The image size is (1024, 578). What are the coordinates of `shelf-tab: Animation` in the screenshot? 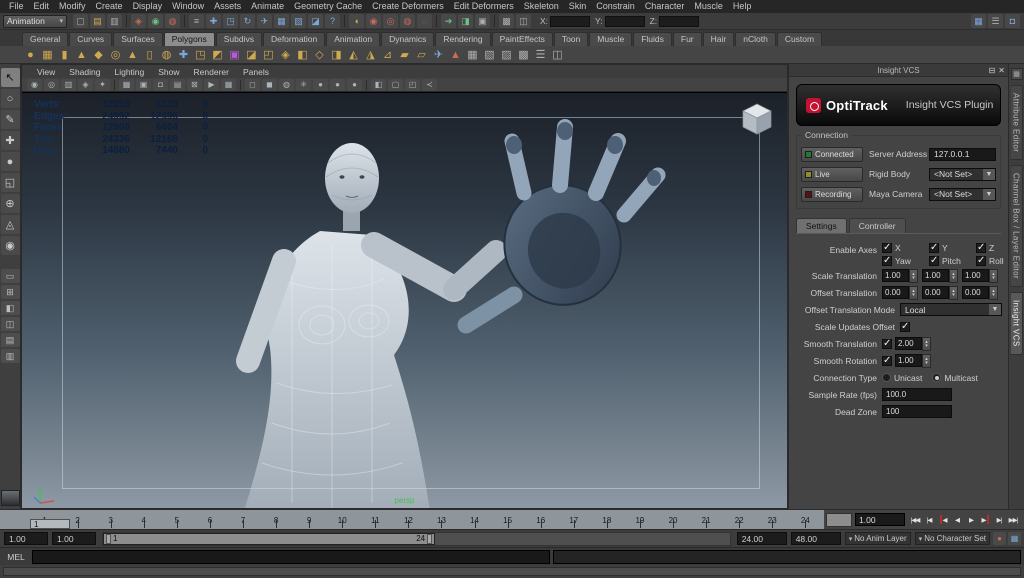 It's located at (353, 39).